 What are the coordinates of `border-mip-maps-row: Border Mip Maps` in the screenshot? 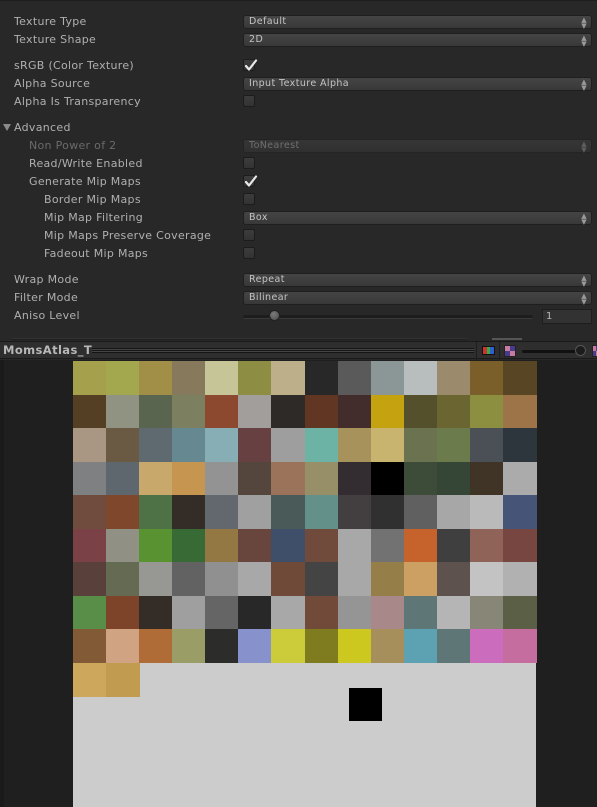 It's located at (298, 200).